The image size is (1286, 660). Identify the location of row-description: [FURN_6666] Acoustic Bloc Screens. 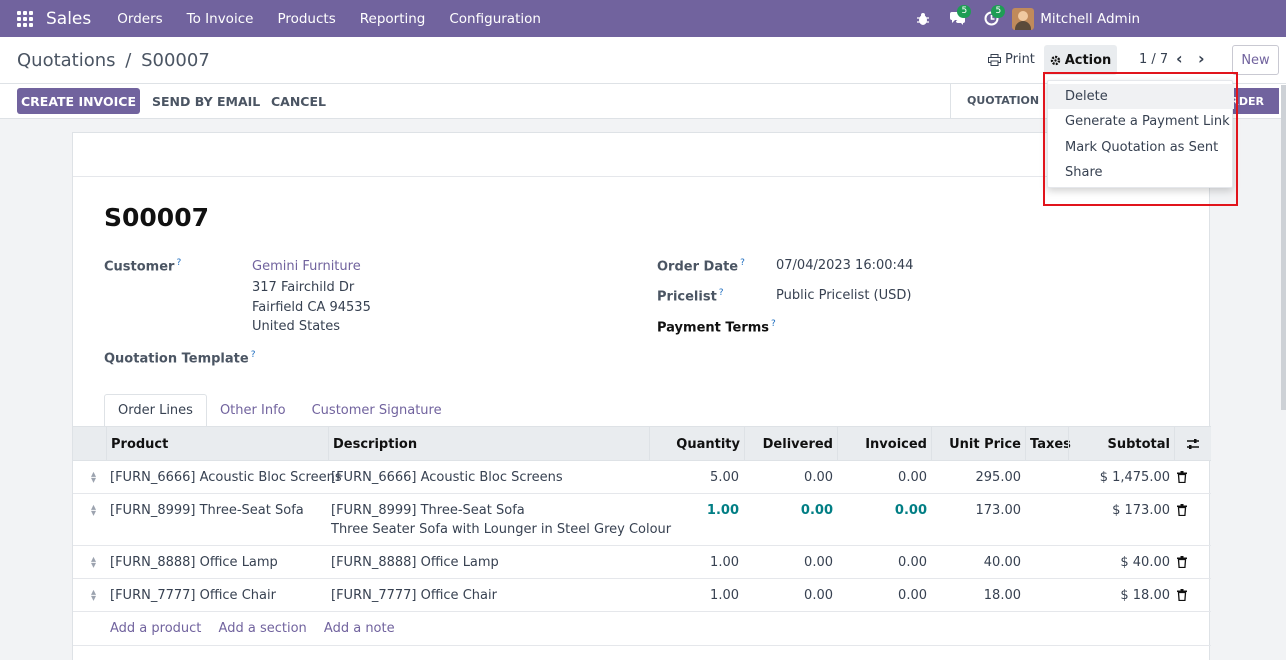
(447, 477).